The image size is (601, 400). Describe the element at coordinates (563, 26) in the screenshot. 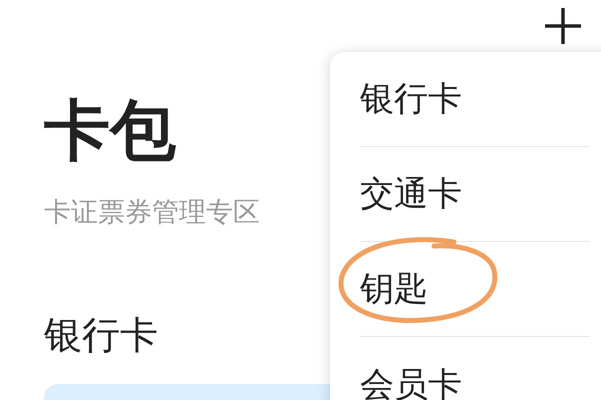

I see `add-icon` at that location.